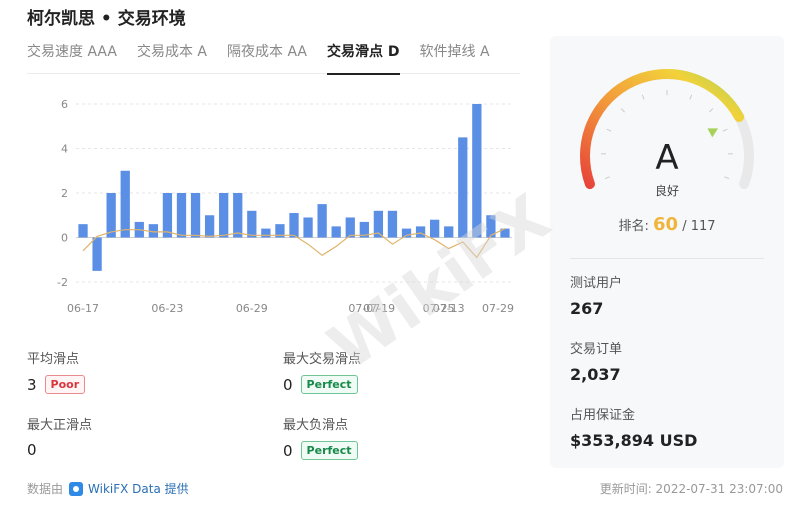 Image resolution: width=805 pixels, height=508 pixels. Describe the element at coordinates (32, 450) in the screenshot. I see `stat-max-positive-value: 0` at that location.